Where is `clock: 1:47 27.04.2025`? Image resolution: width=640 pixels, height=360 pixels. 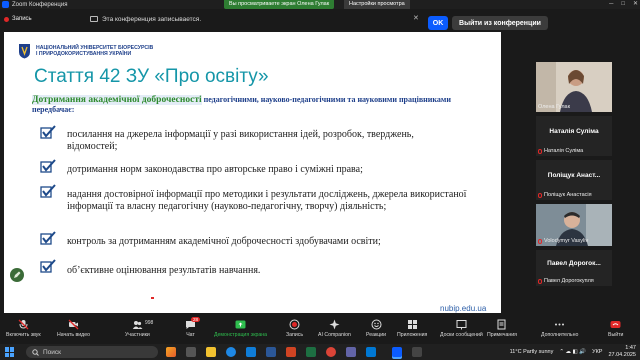
clock: 1:47 27.04.2025 is located at coordinates (622, 351).